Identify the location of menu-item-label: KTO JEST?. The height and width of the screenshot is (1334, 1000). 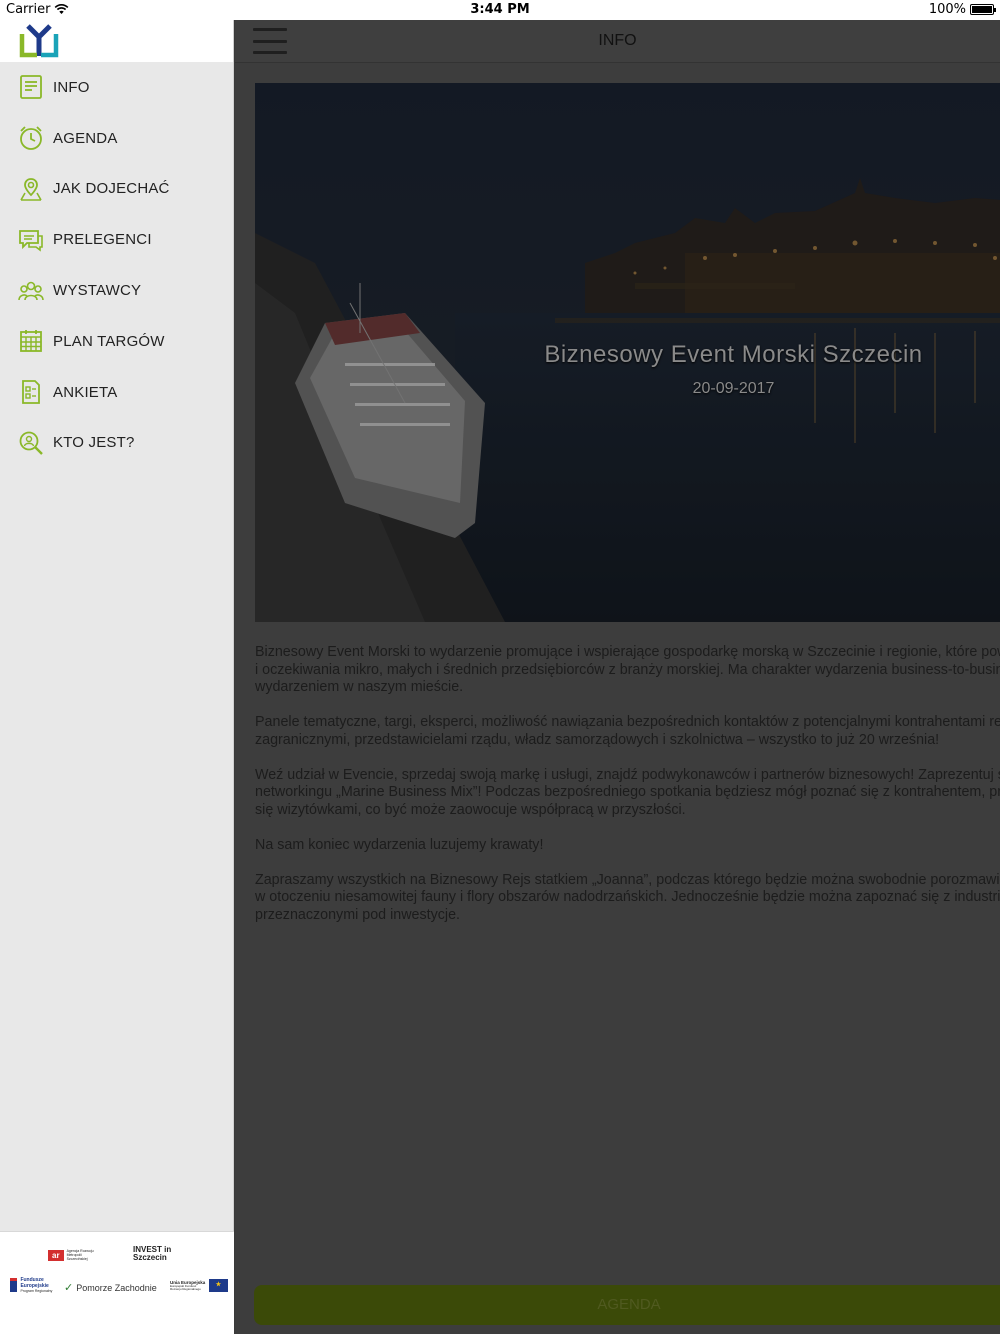
(94, 443).